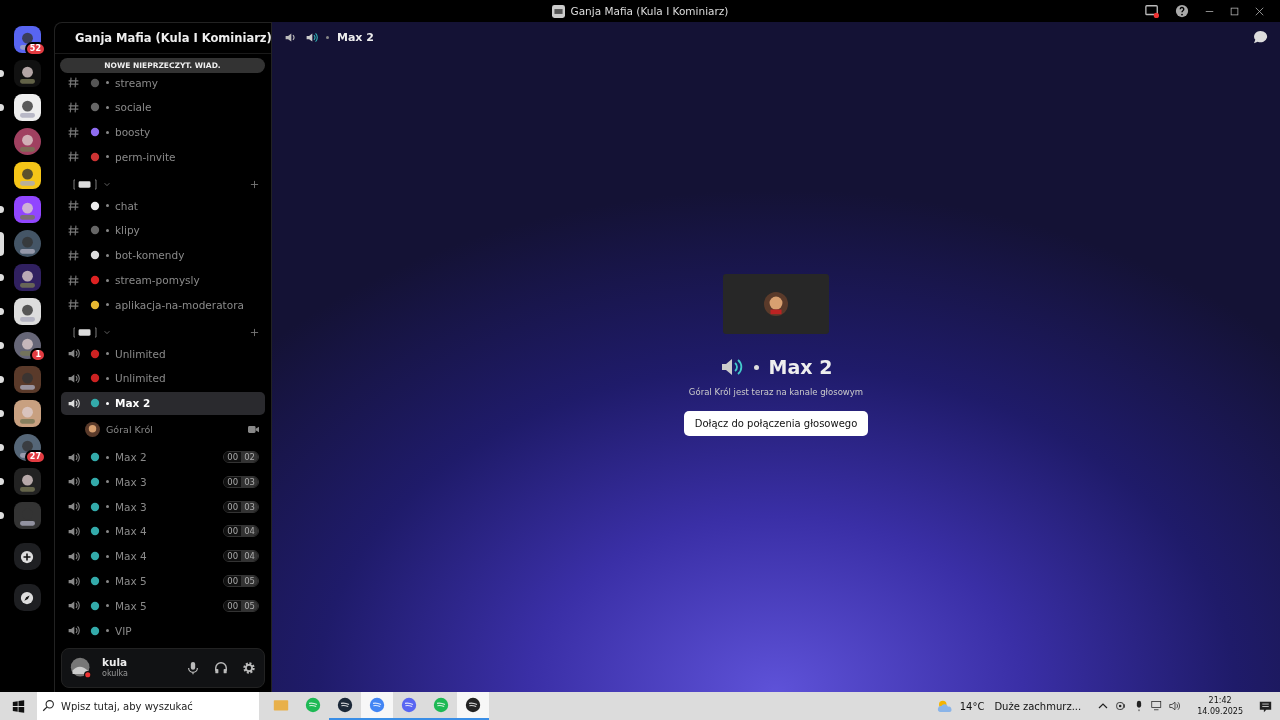 The image size is (1280, 720). Describe the element at coordinates (1121, 706) in the screenshot. I see `camera-icon` at that location.